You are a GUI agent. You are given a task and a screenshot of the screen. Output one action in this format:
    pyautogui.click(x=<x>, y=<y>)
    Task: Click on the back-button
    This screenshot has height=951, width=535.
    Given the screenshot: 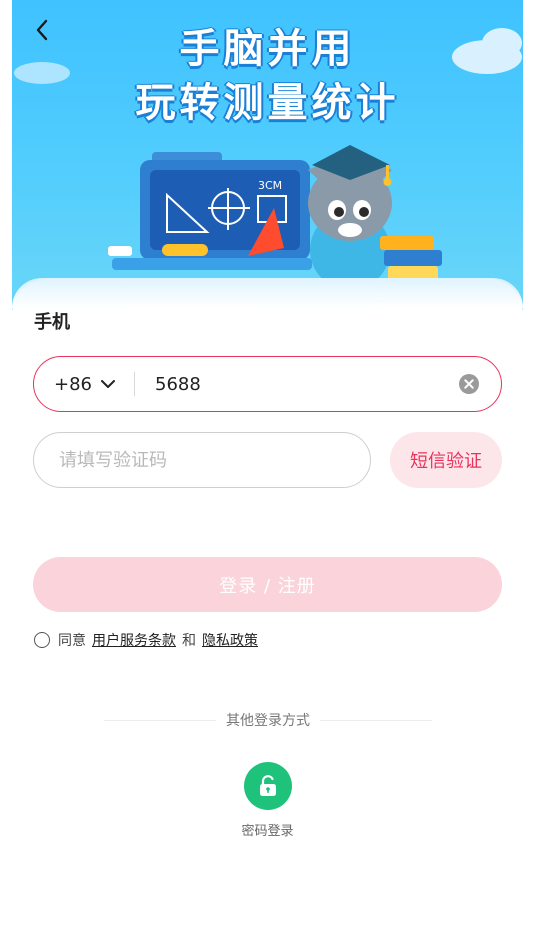 What is the action you would take?
    pyautogui.click(x=42, y=30)
    